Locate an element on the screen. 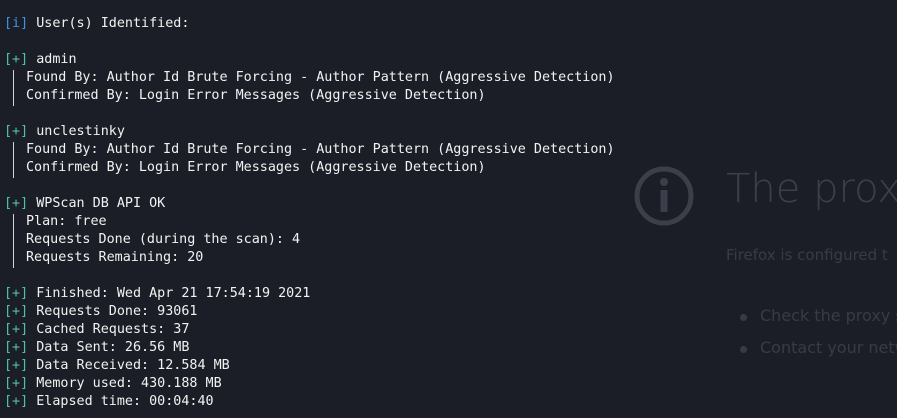  summary-text: Elapsed time: 00:04:40 is located at coordinates (121, 401).